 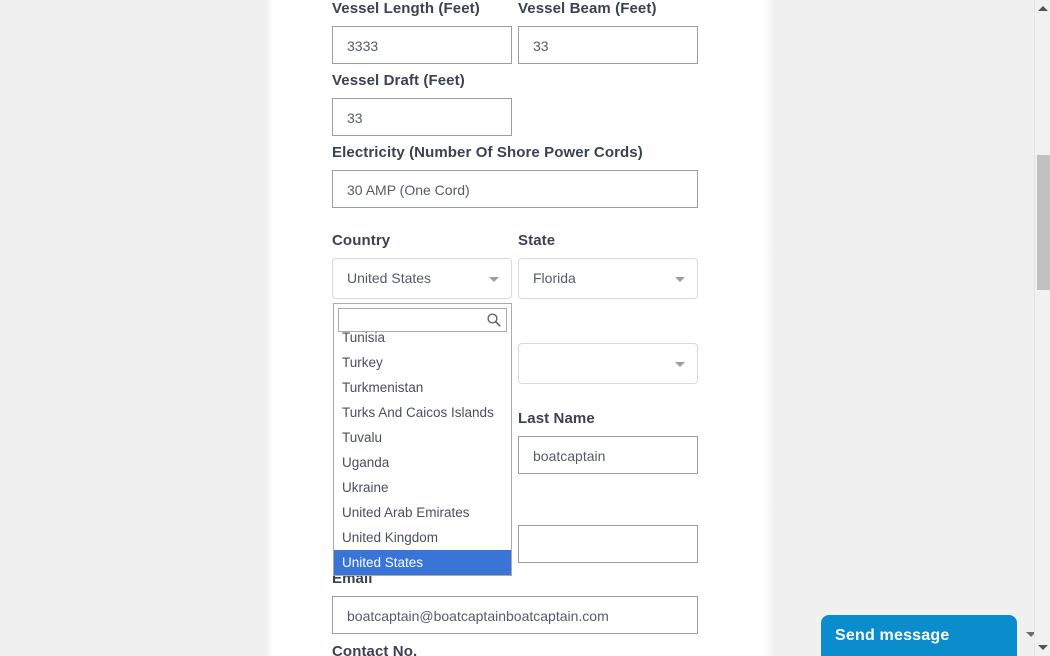 I want to click on chat-widget: Send message, so click(x=919, y=635).